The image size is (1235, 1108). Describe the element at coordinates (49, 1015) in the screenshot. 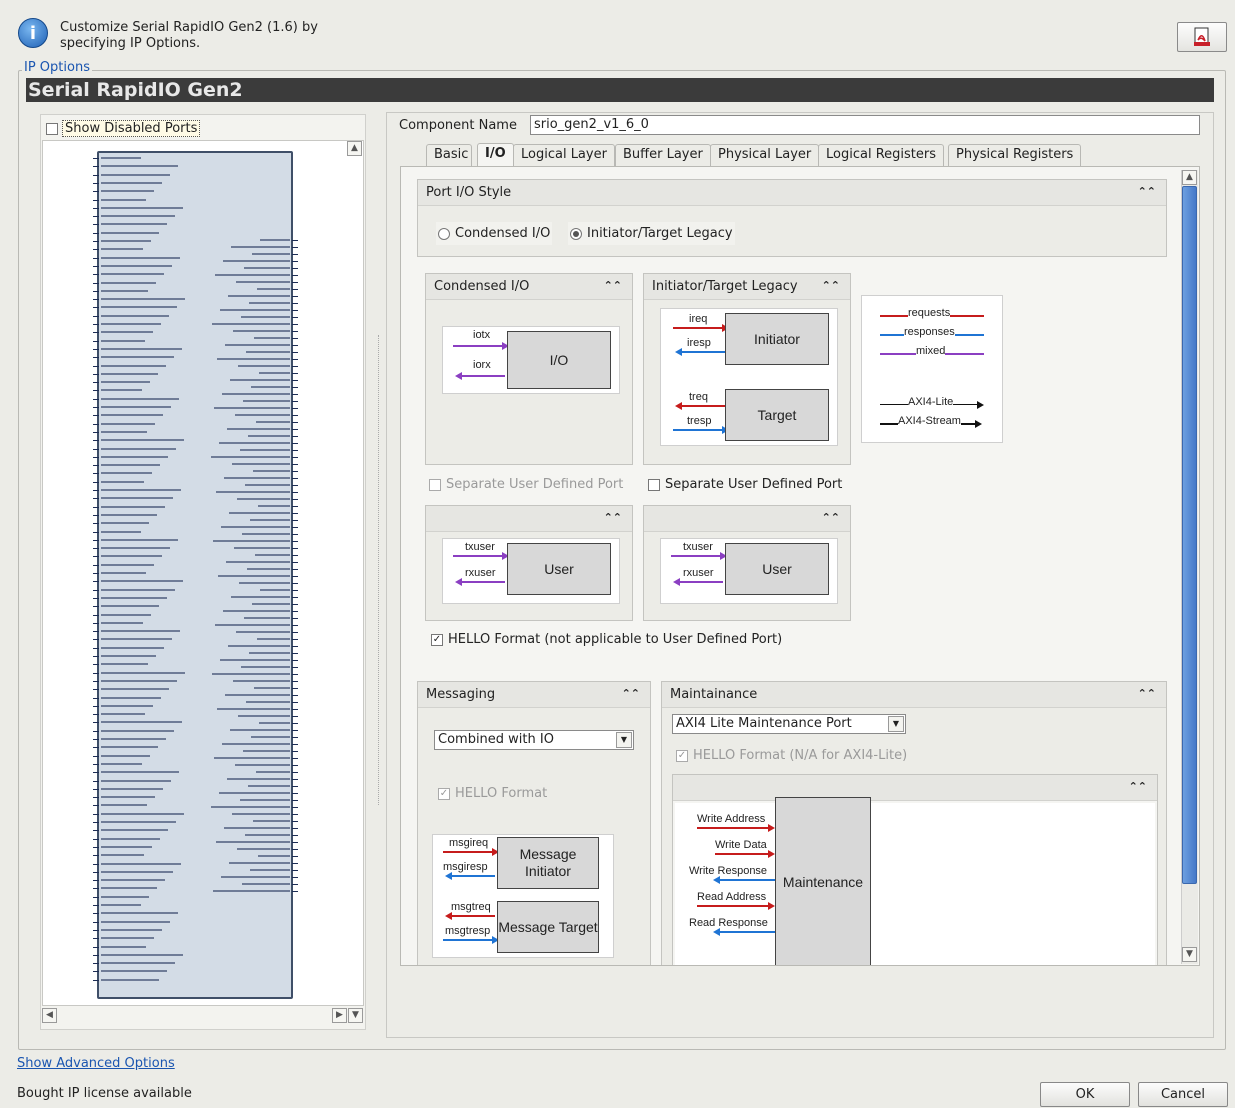

I see `scroll-left-button: ◀` at that location.